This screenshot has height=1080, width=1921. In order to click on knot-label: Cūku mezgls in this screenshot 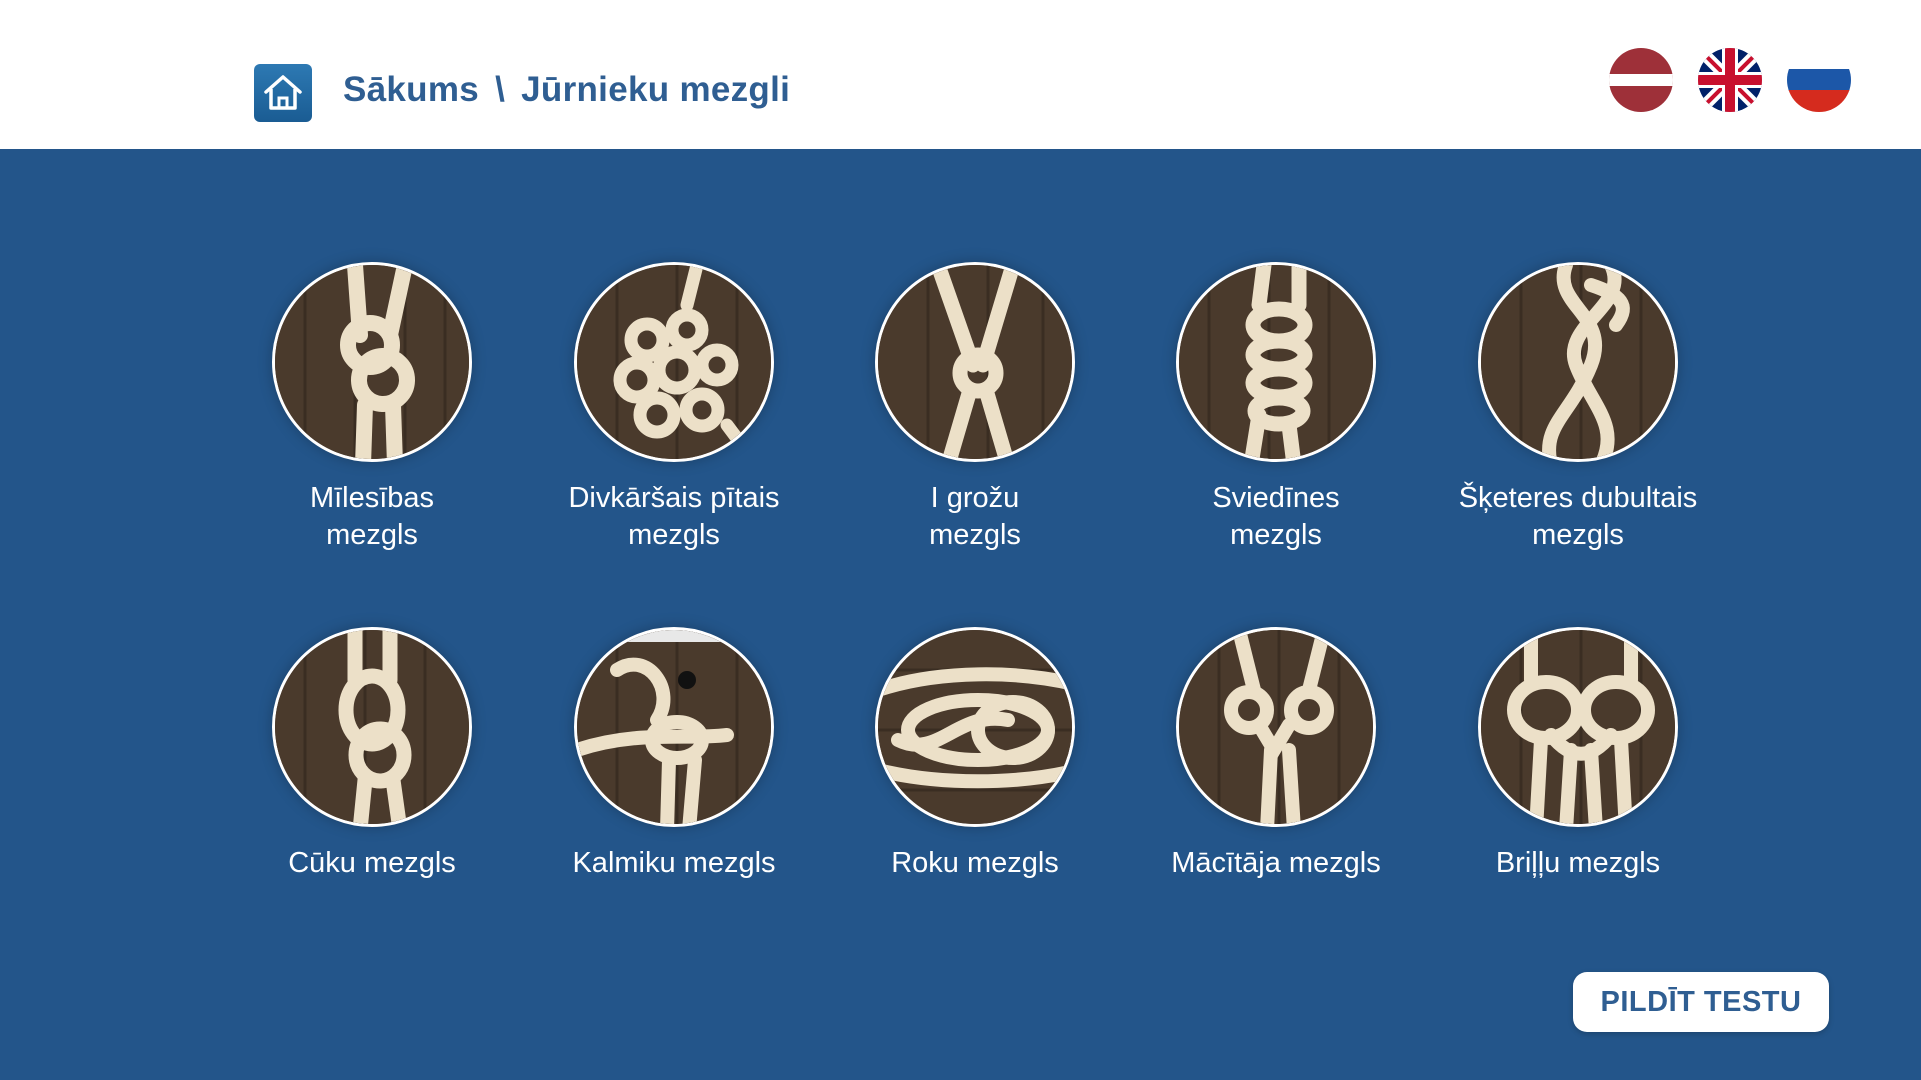, I will do `click(372, 863)`.